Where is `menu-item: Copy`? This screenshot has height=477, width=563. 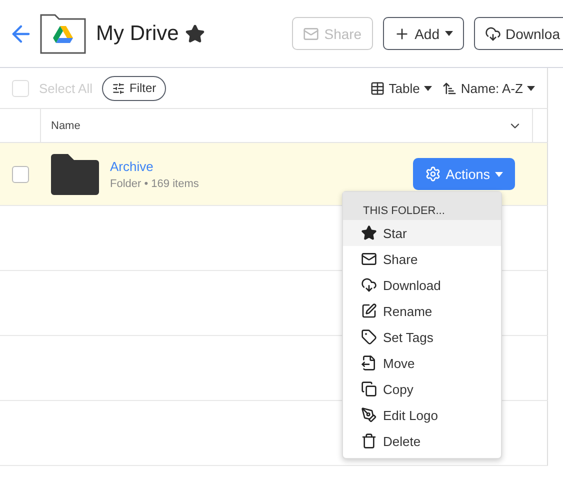 menu-item: Copy is located at coordinates (422, 389).